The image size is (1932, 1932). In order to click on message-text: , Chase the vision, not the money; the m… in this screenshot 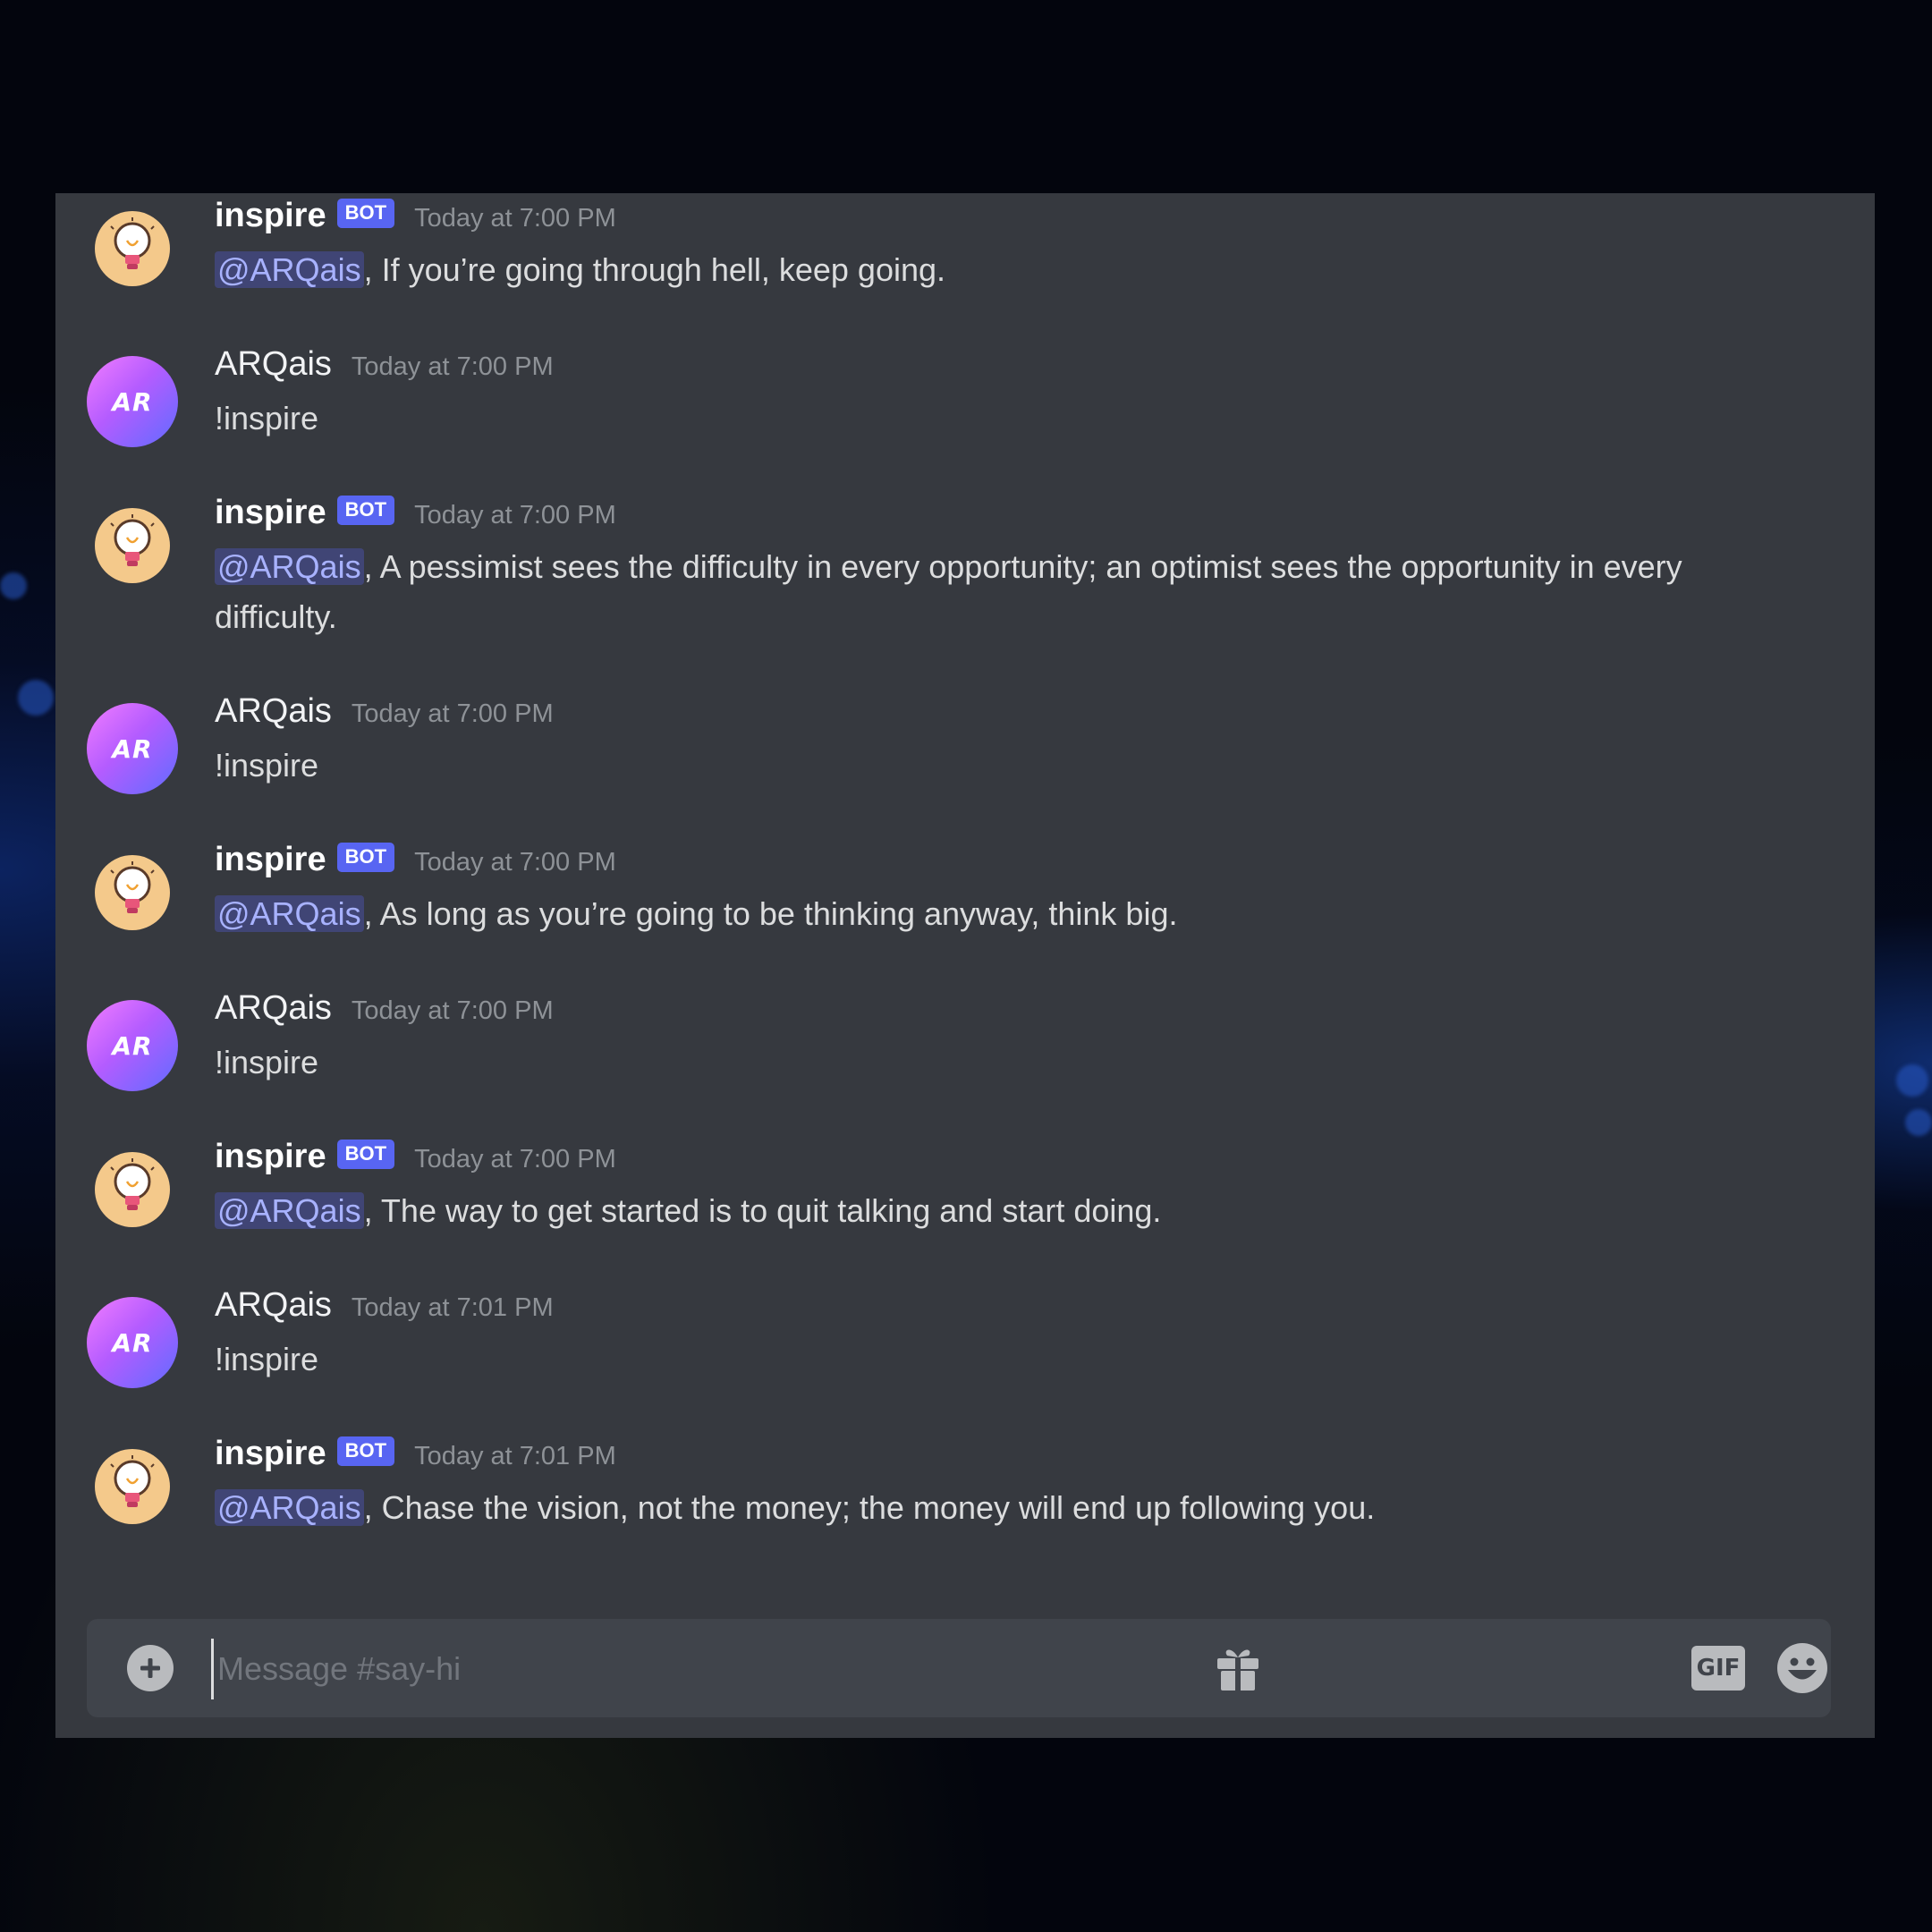, I will do `click(869, 1507)`.